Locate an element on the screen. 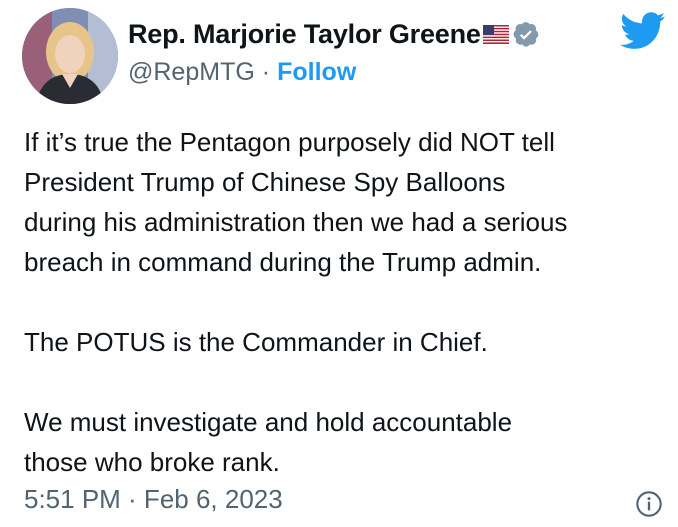 The width and height of the screenshot is (678, 527). avatar-portrait is located at coordinates (70, 56).